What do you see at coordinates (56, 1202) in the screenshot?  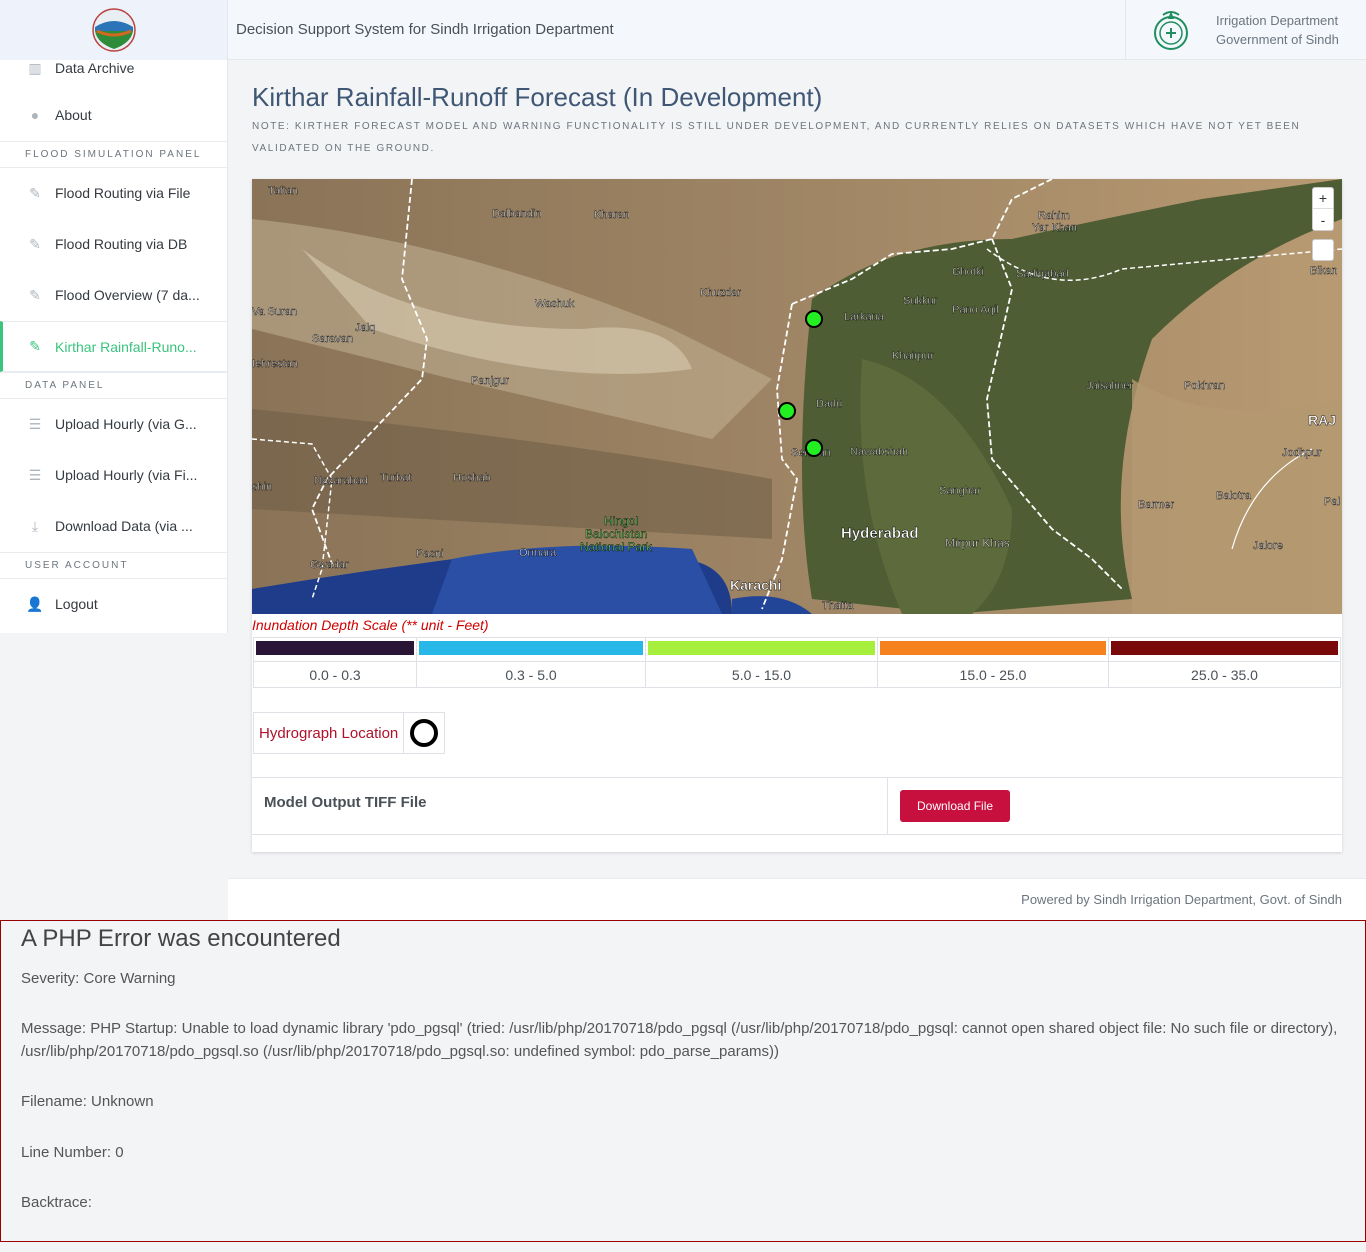 I see `error-backtrace: Backtrace:` at bounding box center [56, 1202].